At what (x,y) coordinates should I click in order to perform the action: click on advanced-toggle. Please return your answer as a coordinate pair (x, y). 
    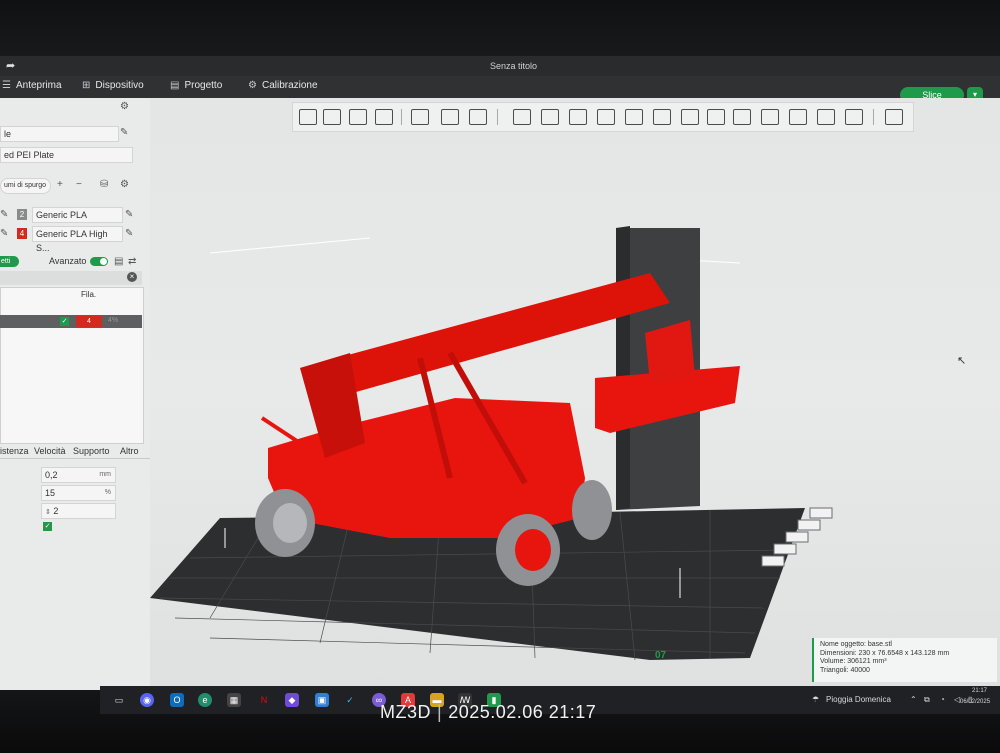
    Looking at the image, I should click on (99, 261).